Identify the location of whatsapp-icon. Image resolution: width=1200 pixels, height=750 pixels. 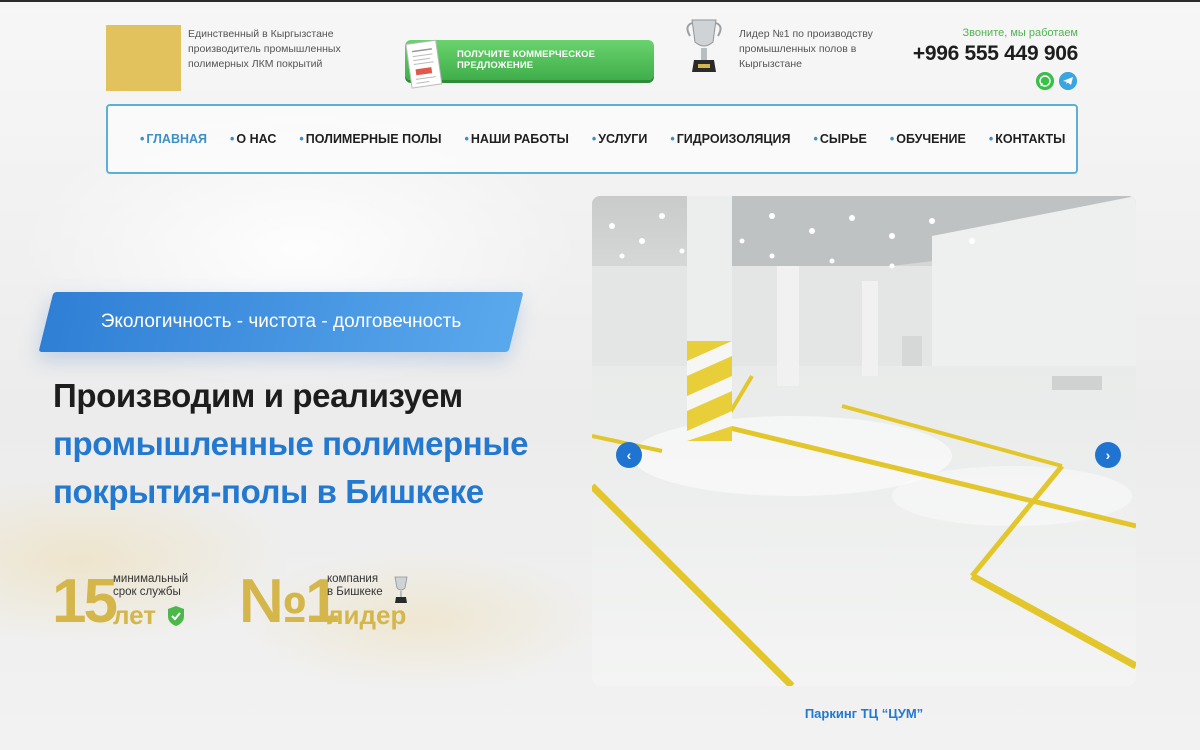
(1045, 81).